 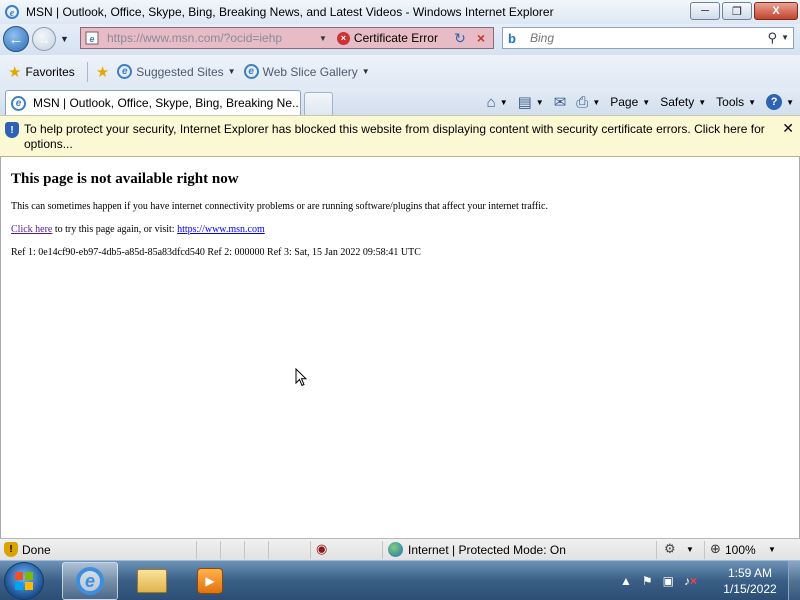 What do you see at coordinates (16, 39) in the screenshot?
I see `back-button: ←` at bounding box center [16, 39].